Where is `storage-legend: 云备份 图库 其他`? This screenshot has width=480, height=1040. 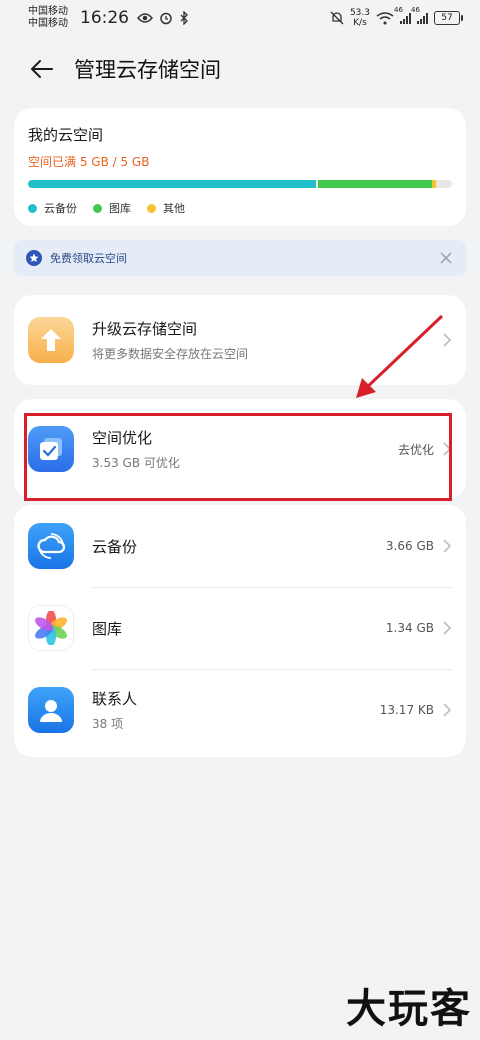 storage-legend: 云备份 图库 其他 is located at coordinates (240, 208).